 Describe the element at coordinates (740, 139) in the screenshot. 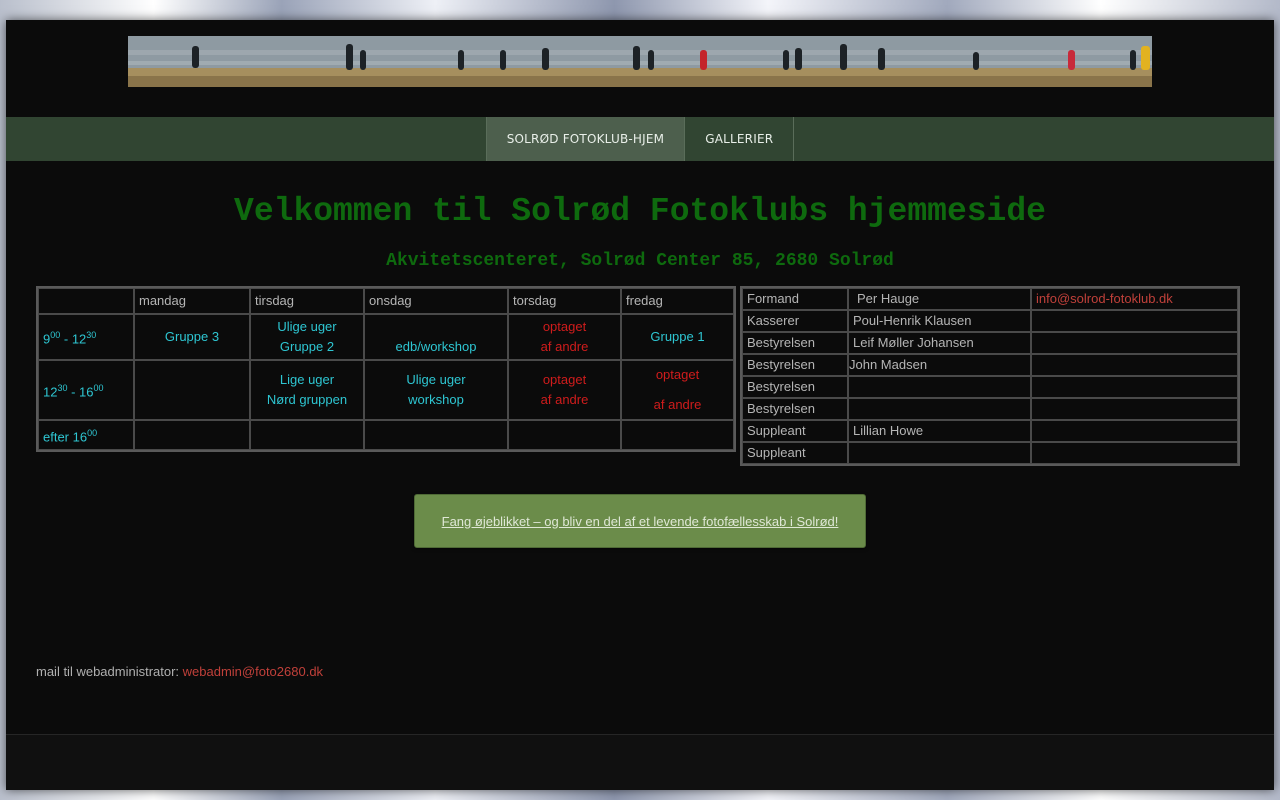

I see `nav-item-gallerier: GALLERIER` at that location.